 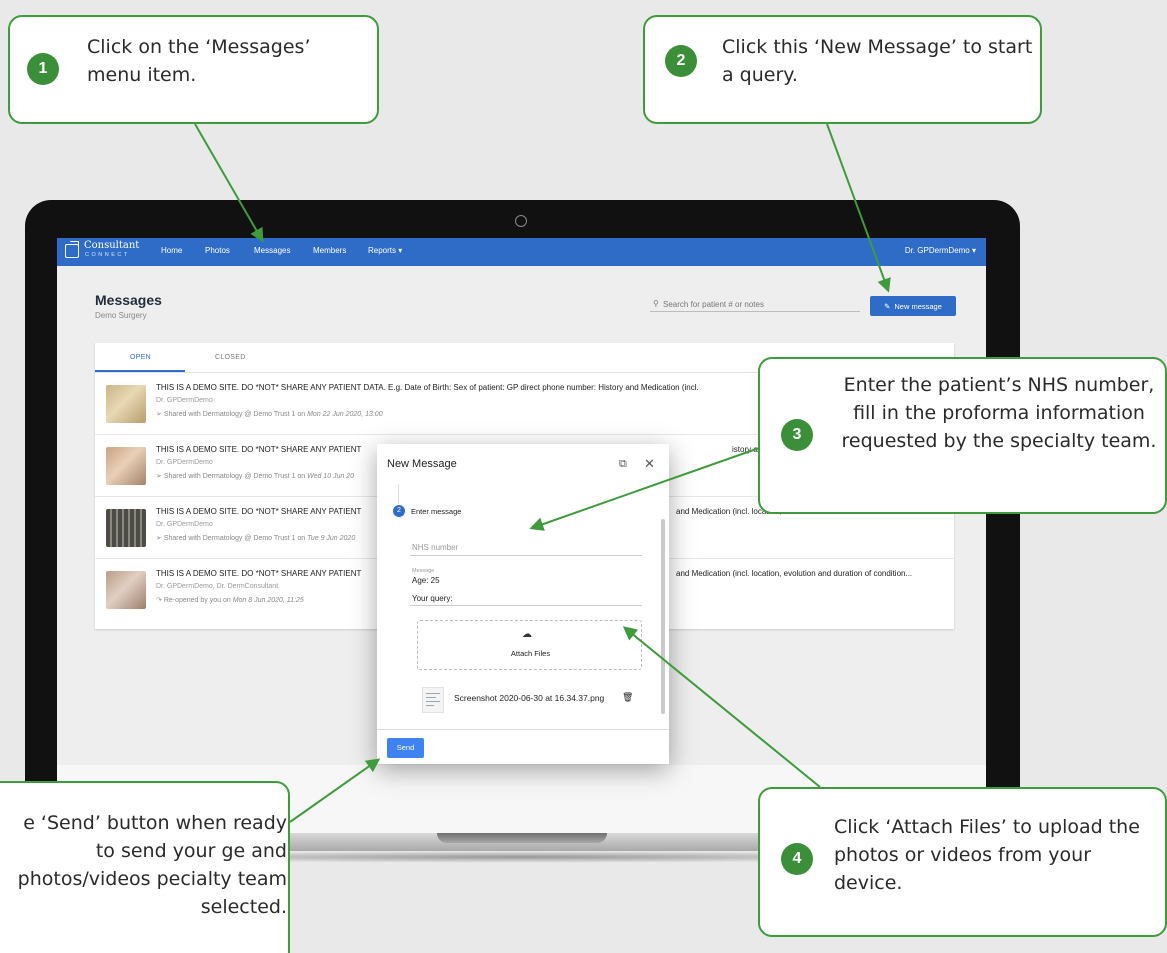 I want to click on open-external-icon: ⧉, so click(x=623, y=464).